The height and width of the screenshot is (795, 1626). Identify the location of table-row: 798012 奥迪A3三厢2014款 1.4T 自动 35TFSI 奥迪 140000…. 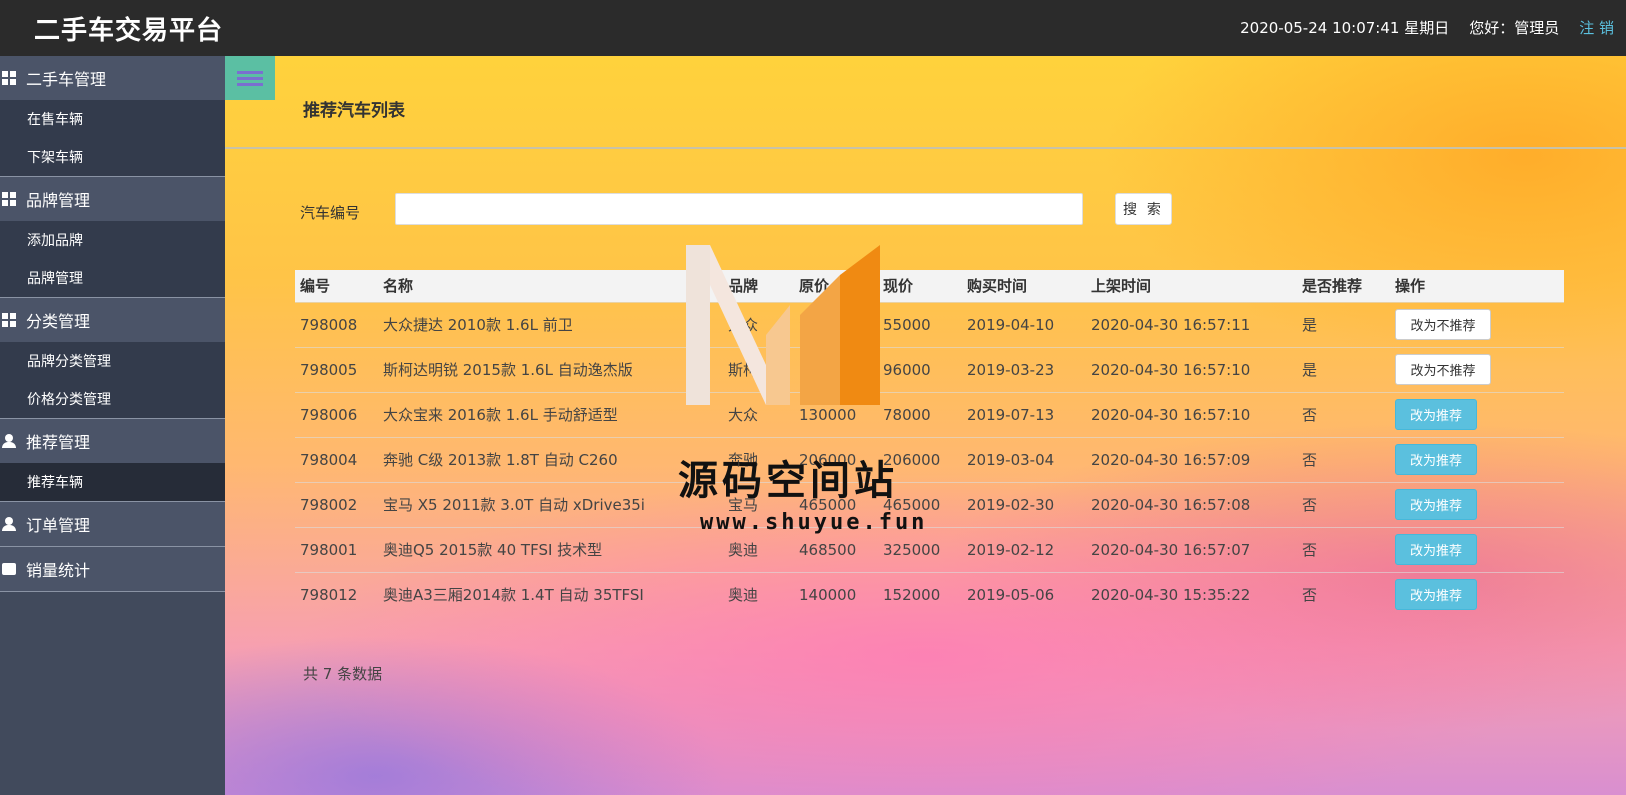
(929, 594).